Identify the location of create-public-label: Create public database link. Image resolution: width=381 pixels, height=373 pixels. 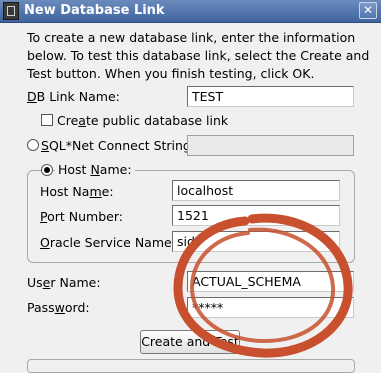
(143, 120).